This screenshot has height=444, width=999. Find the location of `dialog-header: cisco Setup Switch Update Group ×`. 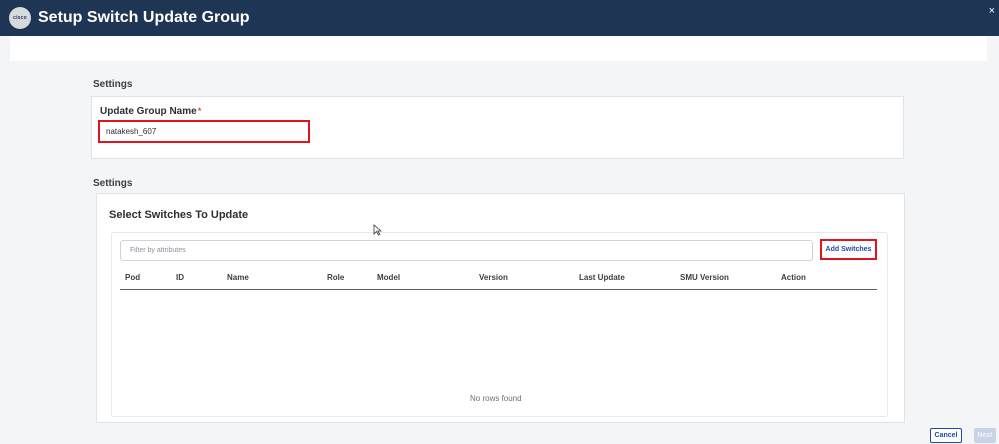

dialog-header: cisco Setup Switch Update Group × is located at coordinates (499, 18).